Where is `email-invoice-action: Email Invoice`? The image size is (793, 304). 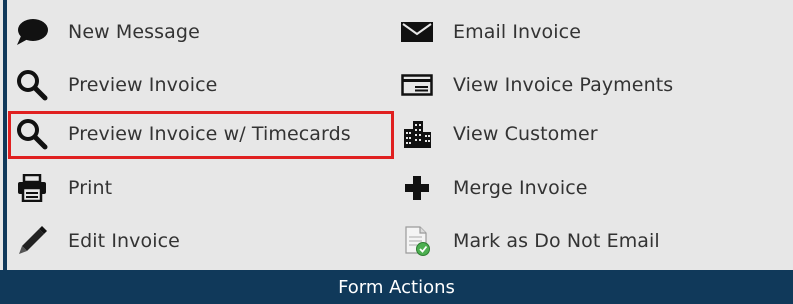
email-invoice-action: Email Invoice is located at coordinates (489, 32).